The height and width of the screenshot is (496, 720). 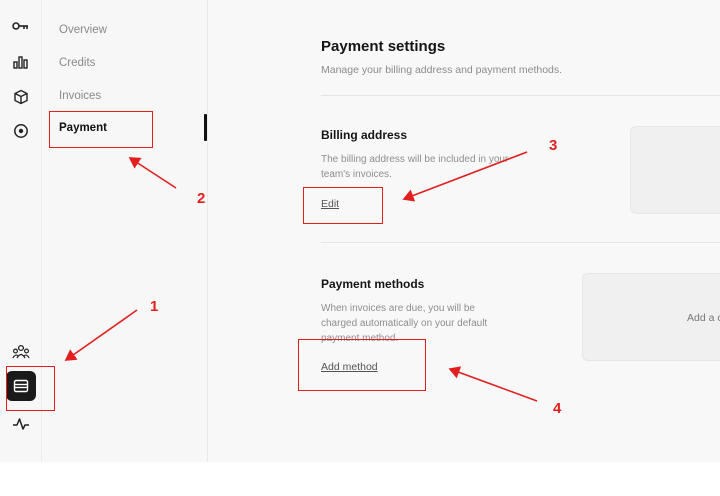 What do you see at coordinates (21, 424) in the screenshot?
I see `activity-icon` at bounding box center [21, 424].